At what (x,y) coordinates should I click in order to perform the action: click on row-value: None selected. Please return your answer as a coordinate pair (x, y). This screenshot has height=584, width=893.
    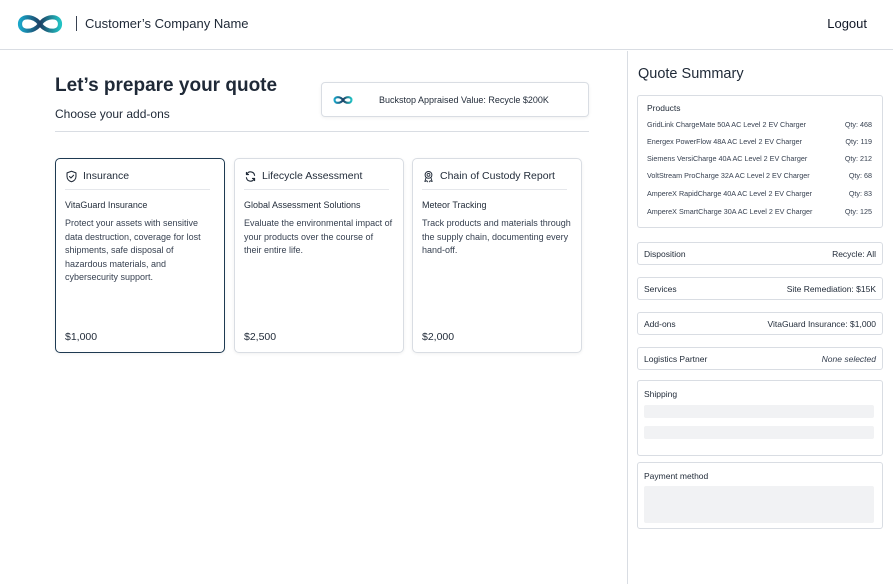
    Looking at the image, I should click on (848, 359).